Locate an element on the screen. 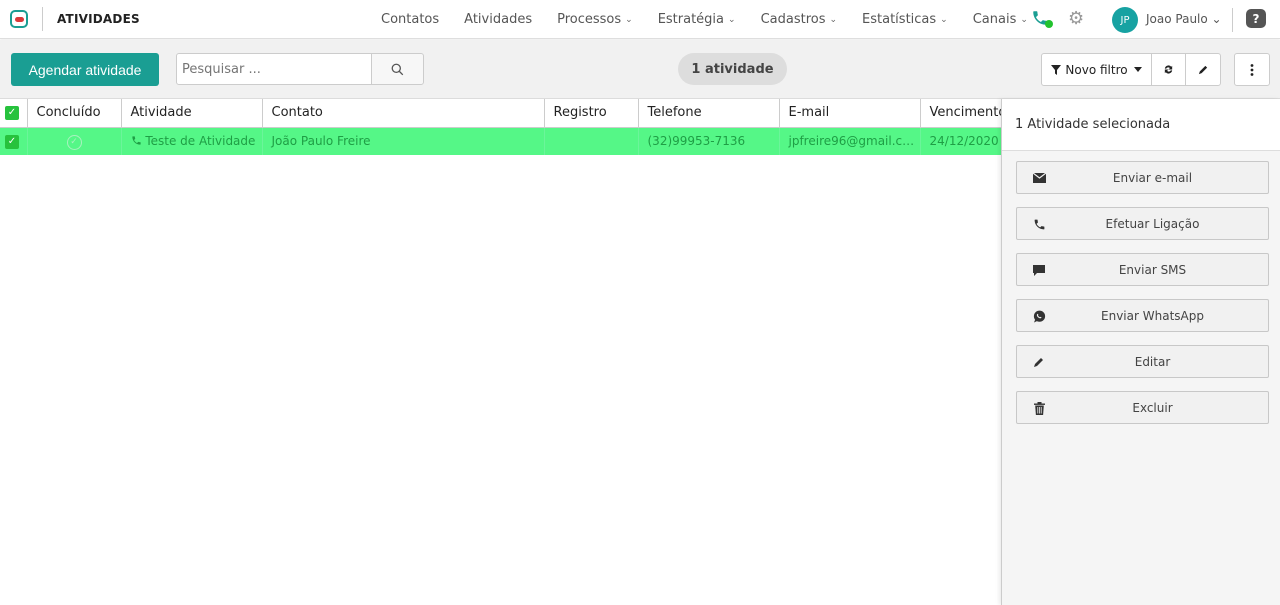  chat-icon is located at coordinates (1039, 270).